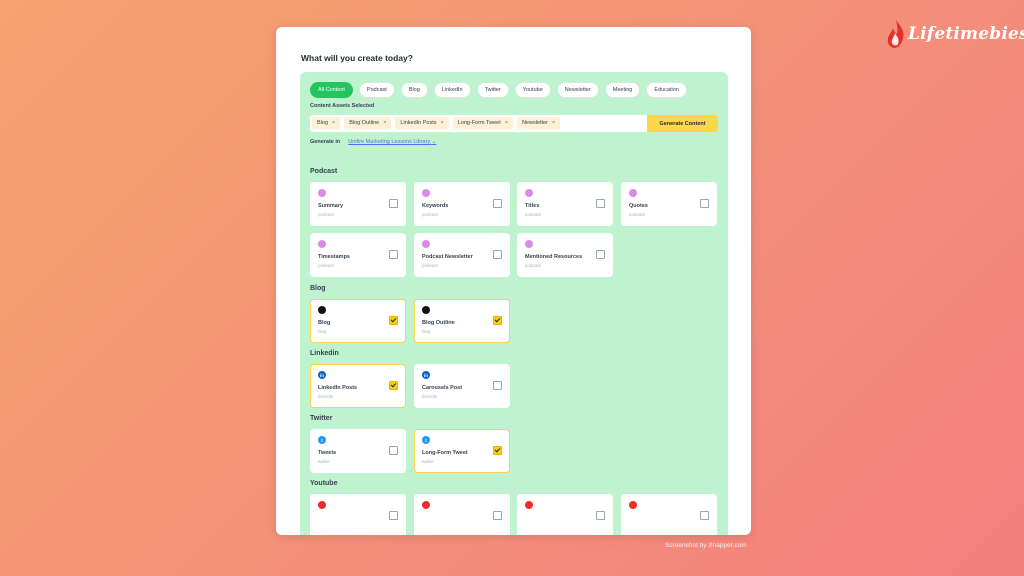  I want to click on chip-label: Blog Outline, so click(364, 123).